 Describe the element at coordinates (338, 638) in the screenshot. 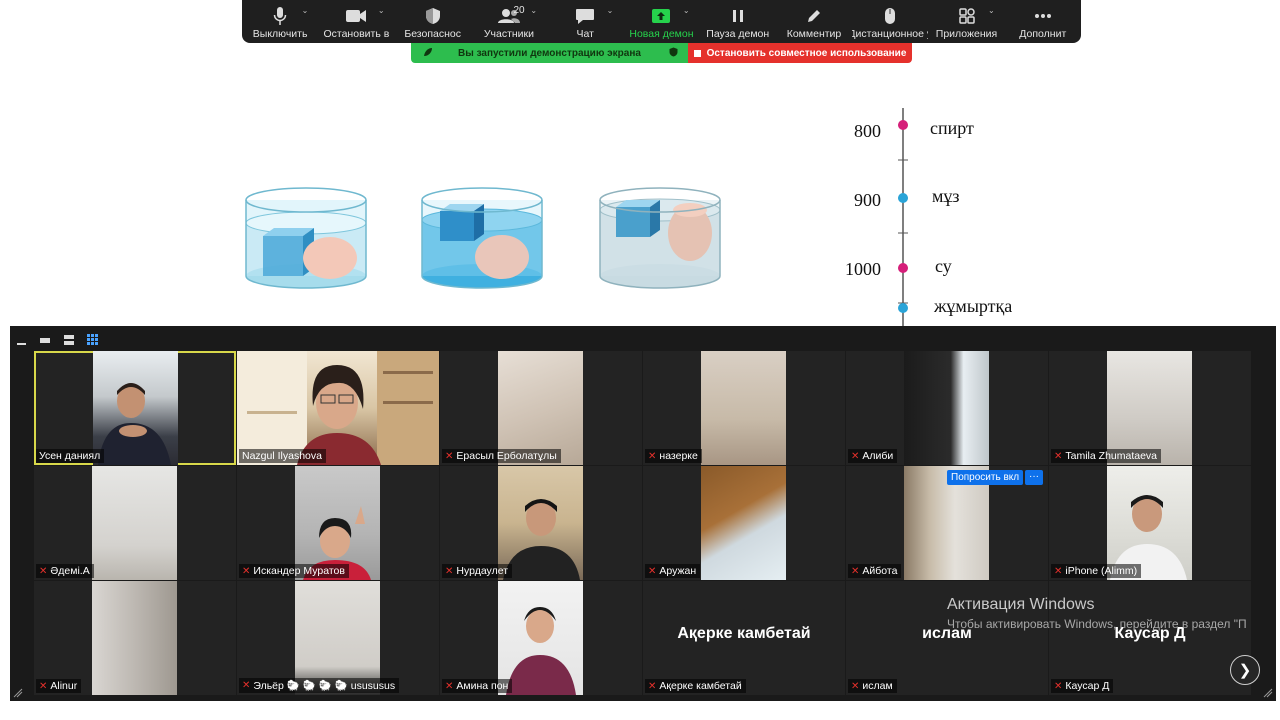

I see `video-tile: ✕ Эльёр 🐑 🐑 🐑 🐑 usususus` at that location.